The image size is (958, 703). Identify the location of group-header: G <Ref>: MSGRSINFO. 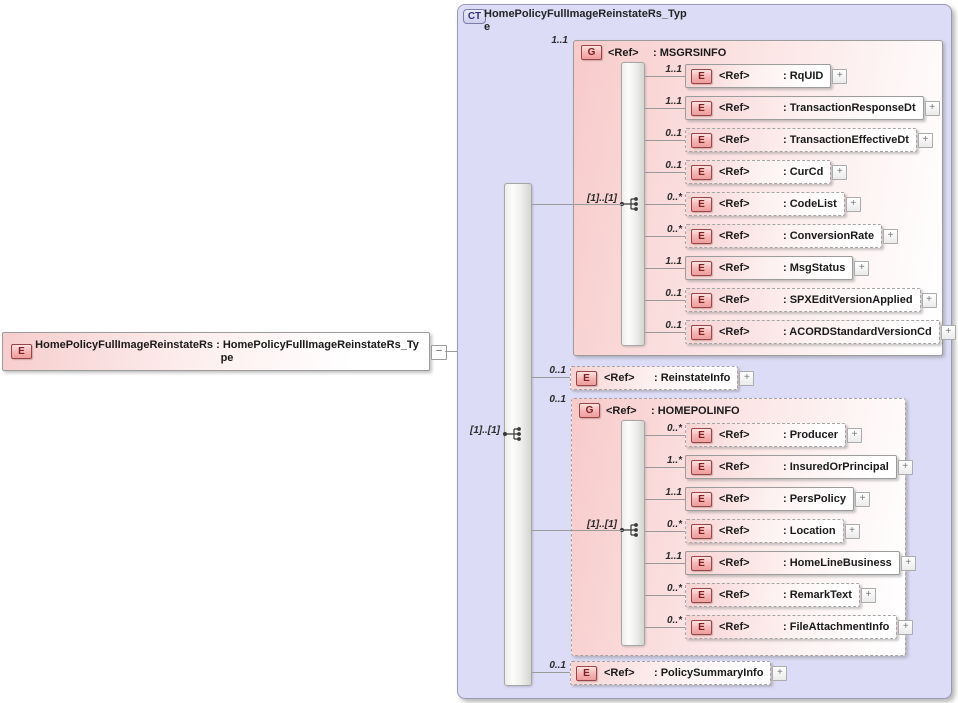
(653, 52).